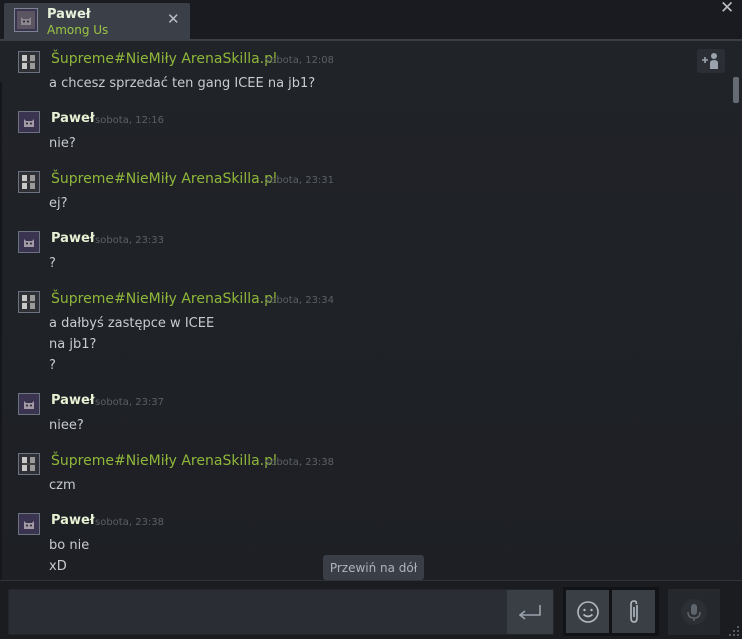  I want to click on emoji-button, so click(587, 611).